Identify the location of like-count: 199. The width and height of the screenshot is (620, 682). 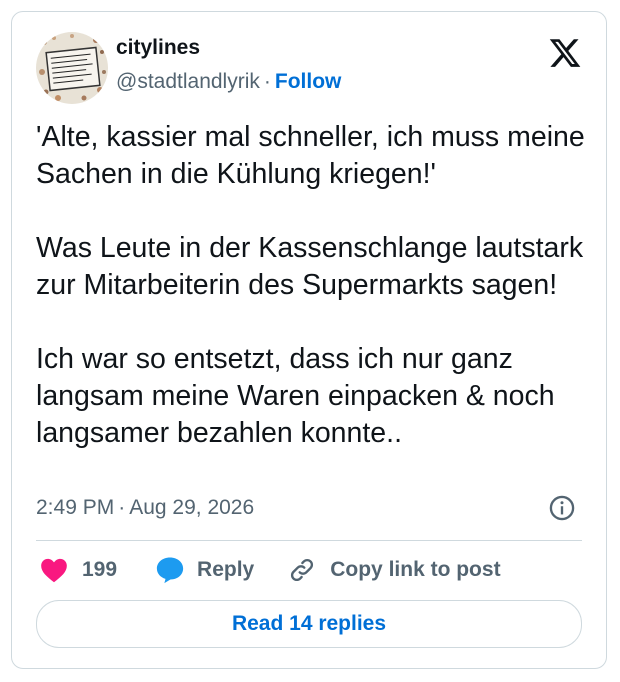
(100, 569).